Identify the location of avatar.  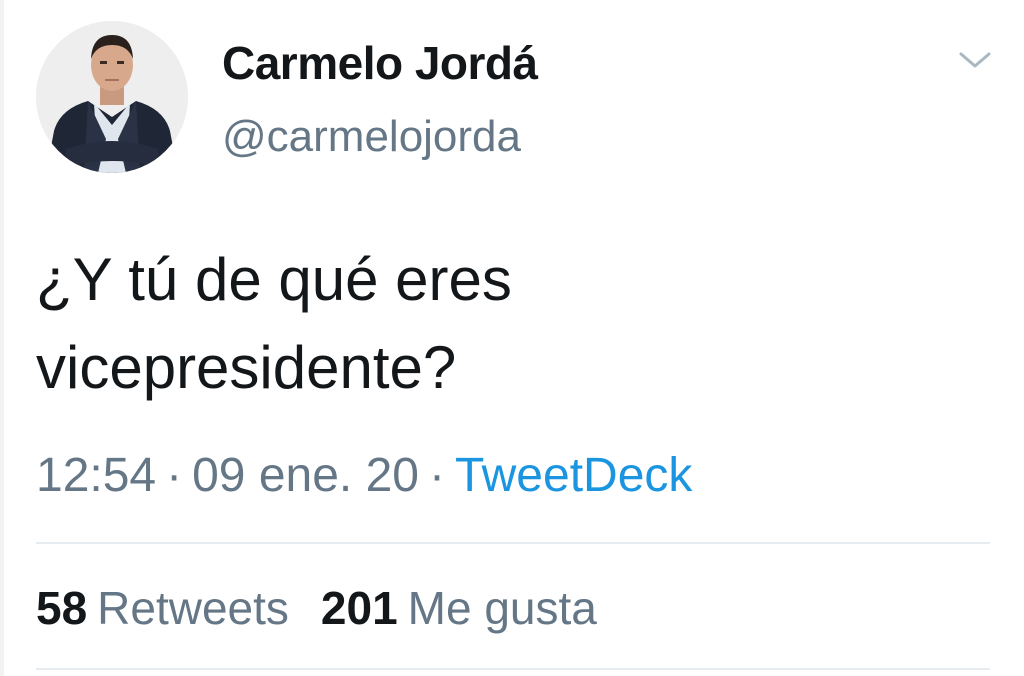
(112, 97).